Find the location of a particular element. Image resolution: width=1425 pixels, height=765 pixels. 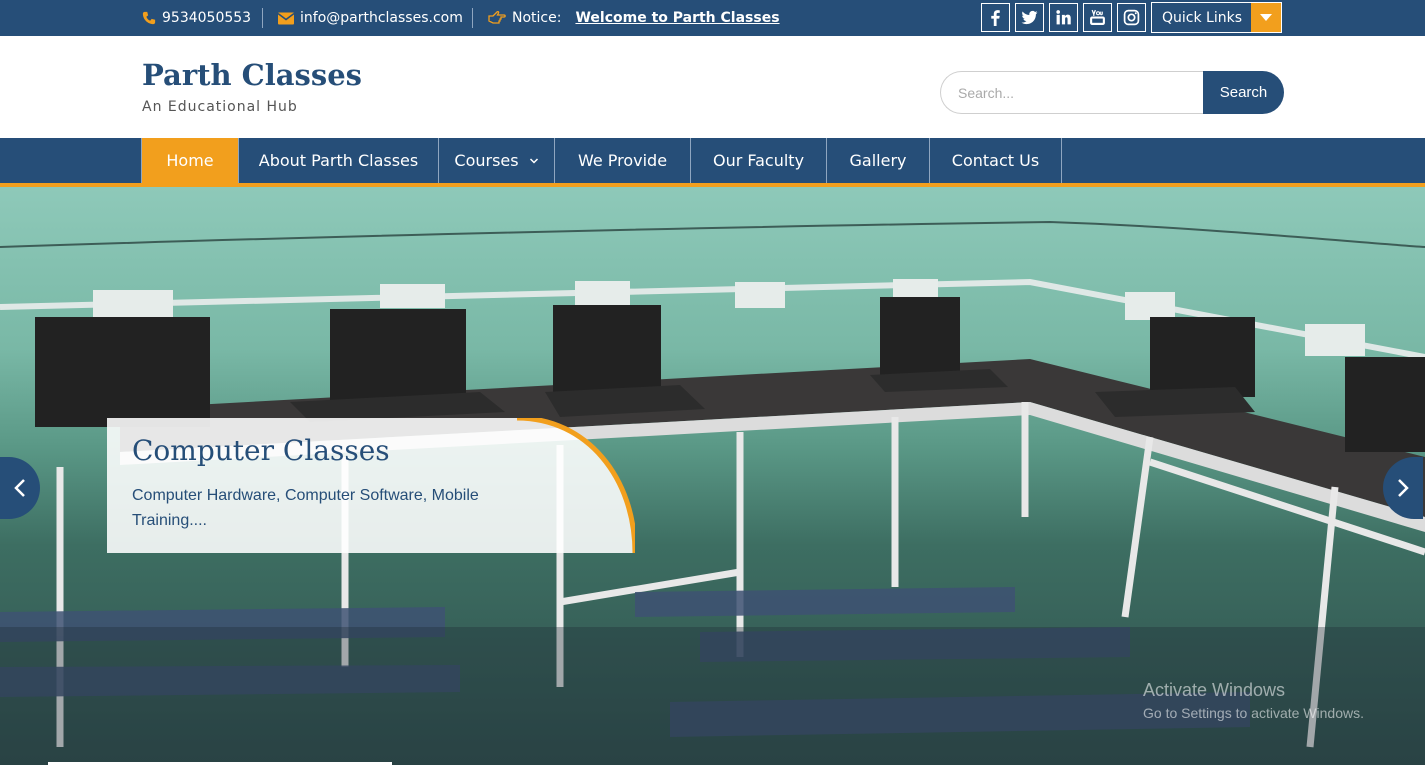

youtube-icon is located at coordinates (1097, 17).